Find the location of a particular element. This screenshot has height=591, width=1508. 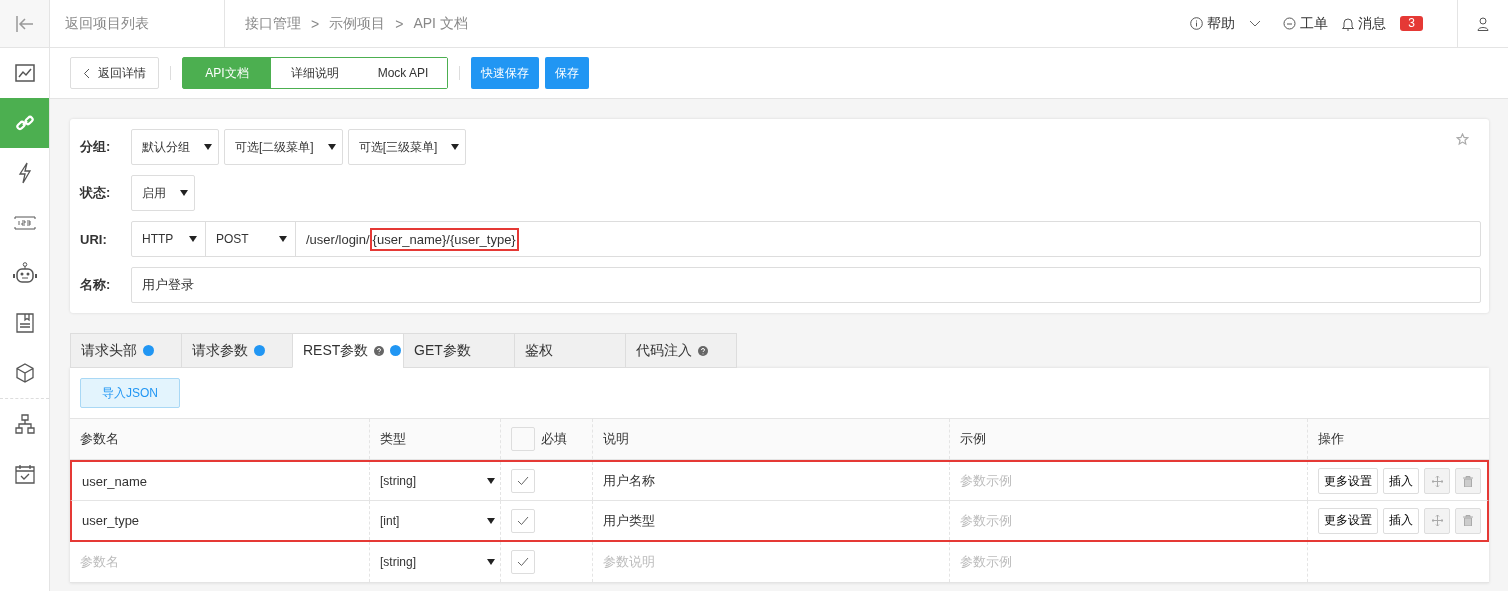

tab: GET参数 is located at coordinates (458, 350).